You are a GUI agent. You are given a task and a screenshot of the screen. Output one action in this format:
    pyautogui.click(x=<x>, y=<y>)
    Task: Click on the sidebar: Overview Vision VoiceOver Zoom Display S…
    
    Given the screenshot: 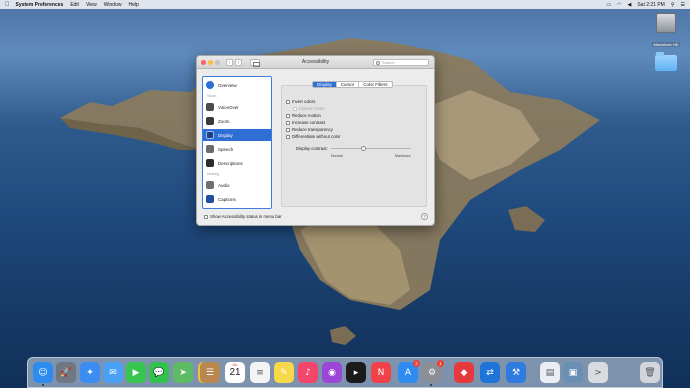 What is the action you would take?
    pyautogui.click(x=237, y=142)
    